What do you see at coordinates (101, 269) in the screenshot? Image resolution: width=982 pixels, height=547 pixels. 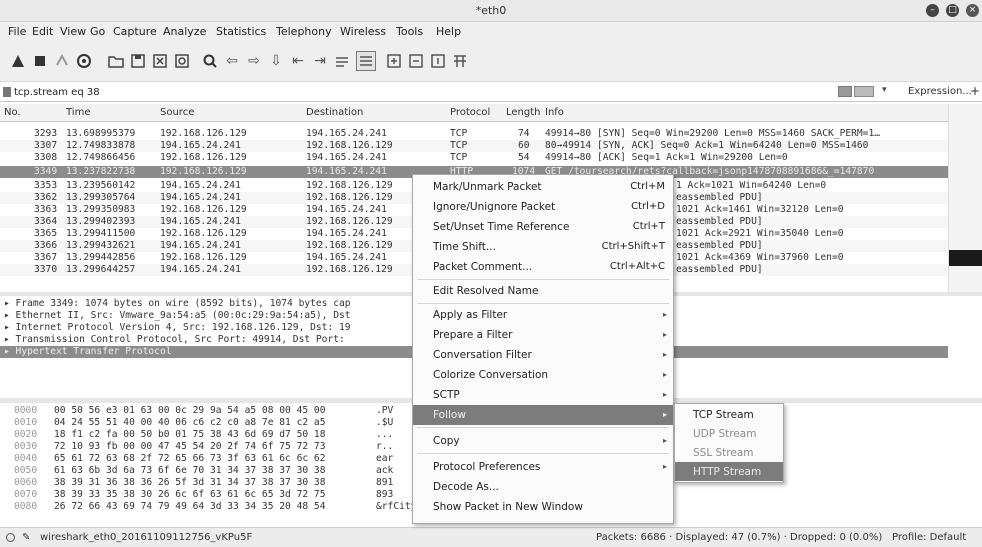 I see `cell-time: 13.299644257` at bounding box center [101, 269].